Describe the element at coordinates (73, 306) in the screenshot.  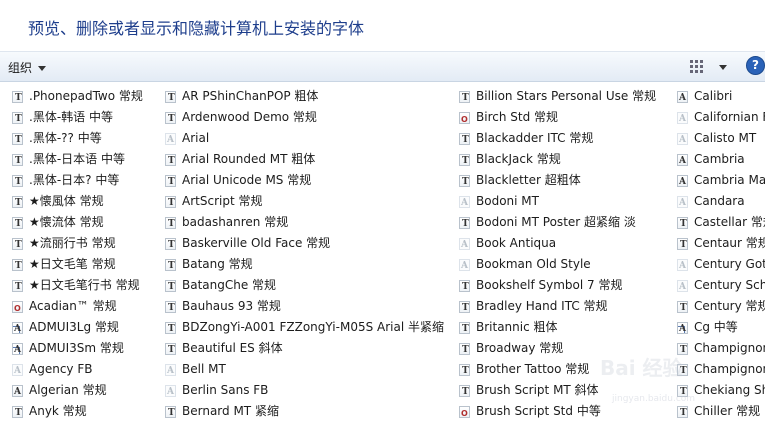
I see `font-item-label: Acadian™ 常规` at that location.